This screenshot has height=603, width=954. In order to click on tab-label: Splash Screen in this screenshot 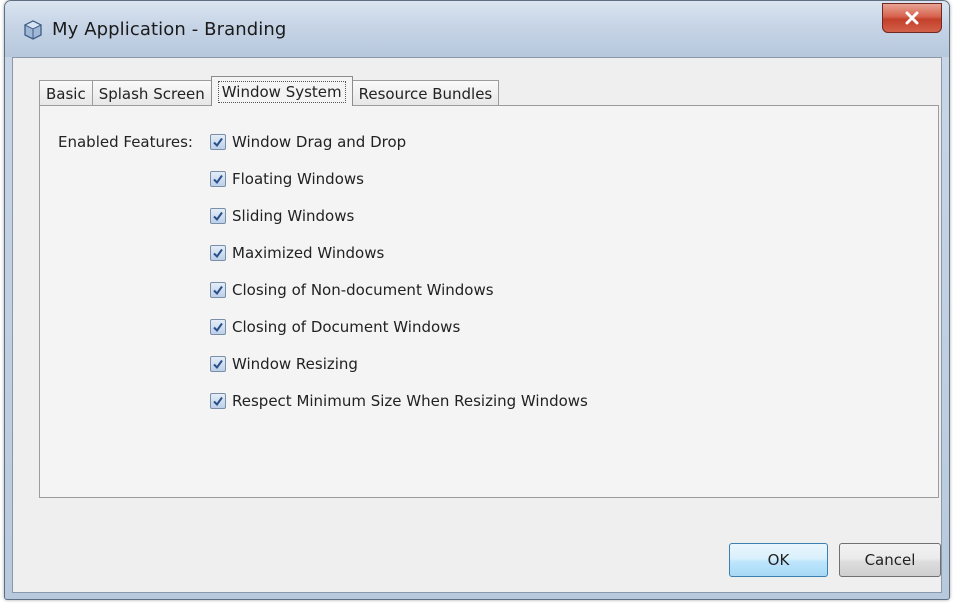, I will do `click(151, 93)`.